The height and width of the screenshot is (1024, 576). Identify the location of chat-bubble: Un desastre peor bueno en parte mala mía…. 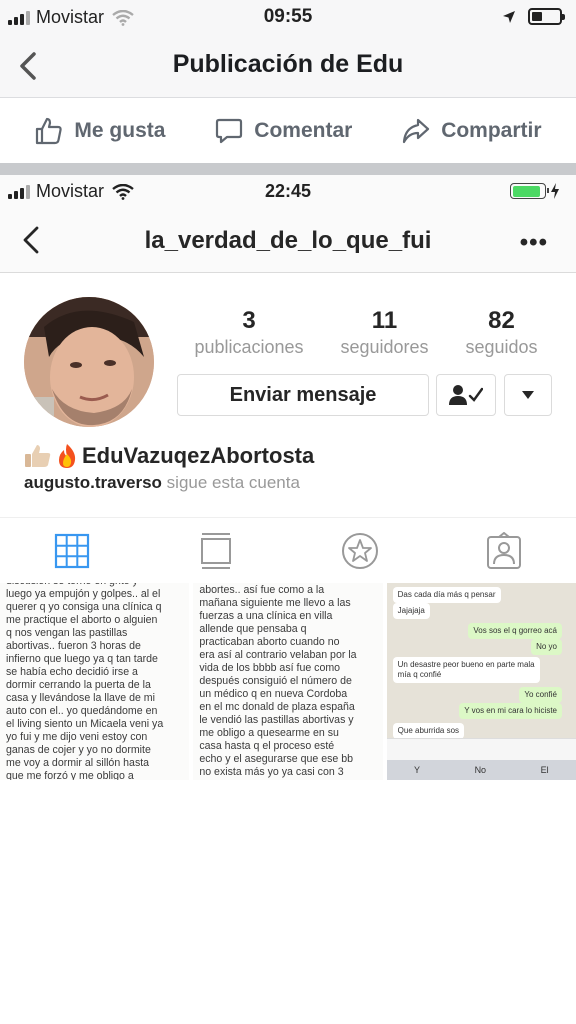
(466, 670).